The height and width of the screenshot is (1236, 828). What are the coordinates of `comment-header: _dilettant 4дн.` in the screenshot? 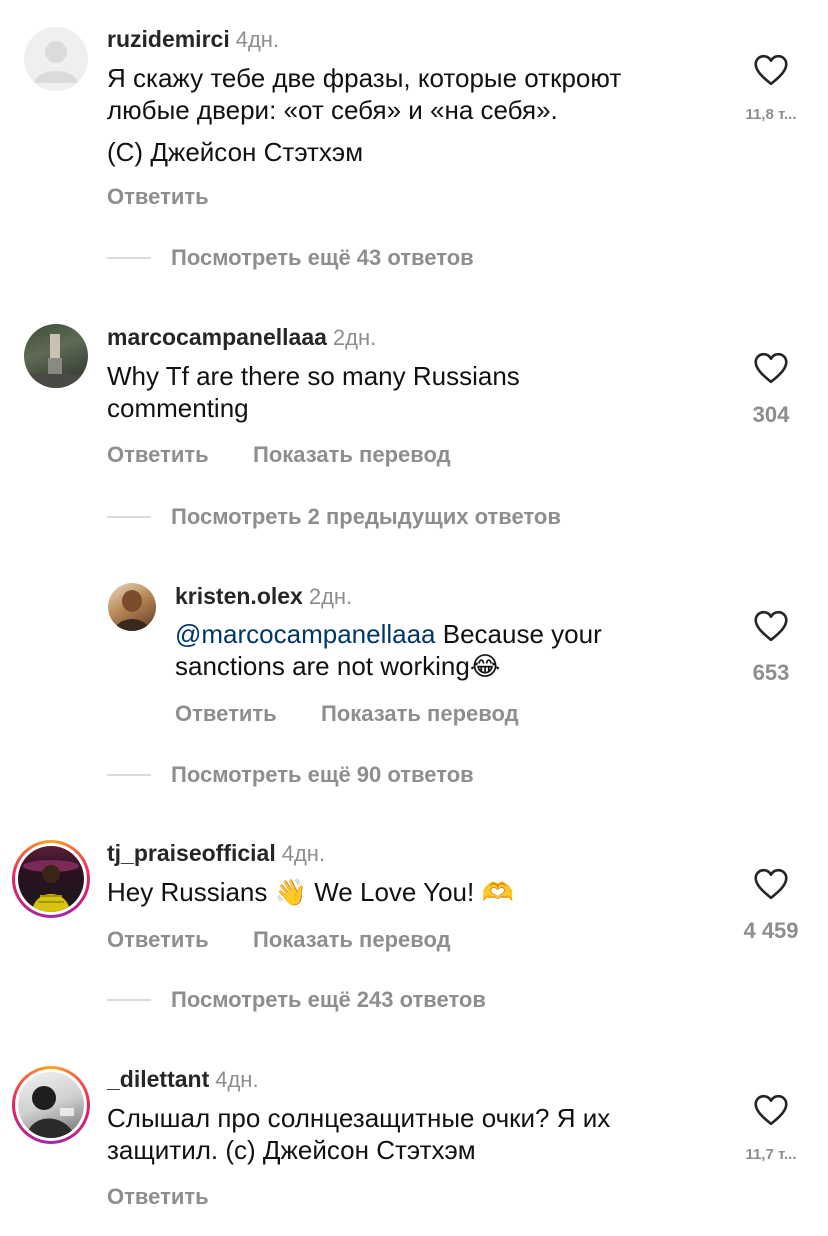 It's located at (183, 1079).